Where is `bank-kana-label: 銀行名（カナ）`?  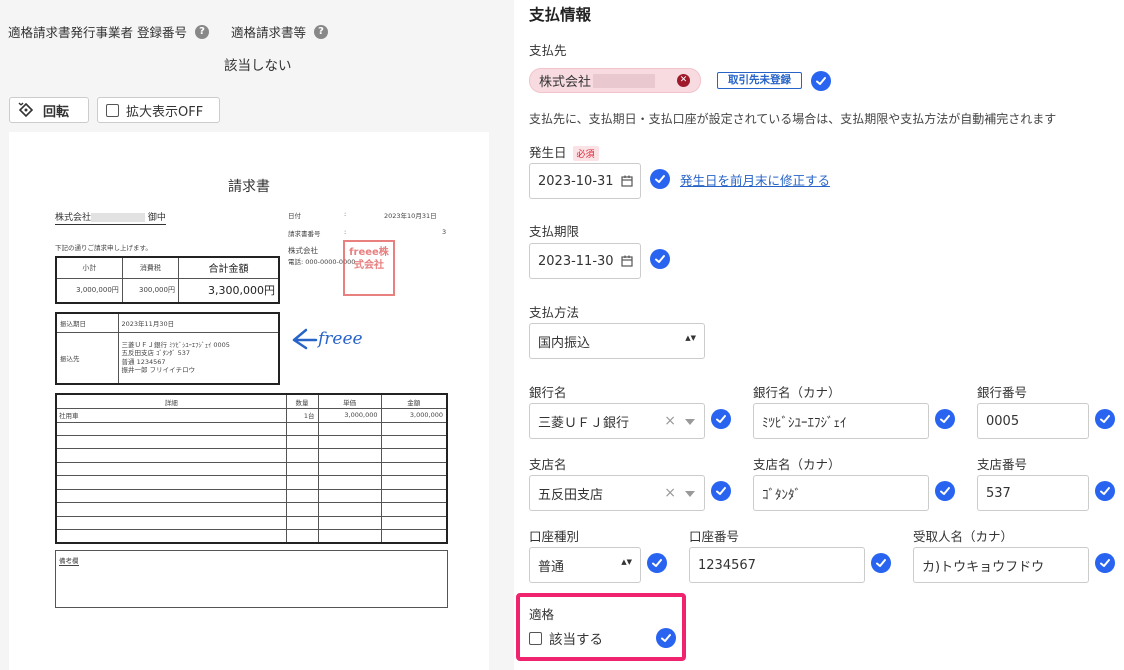
bank-kana-label: 銀行名（カナ） is located at coordinates (797, 392).